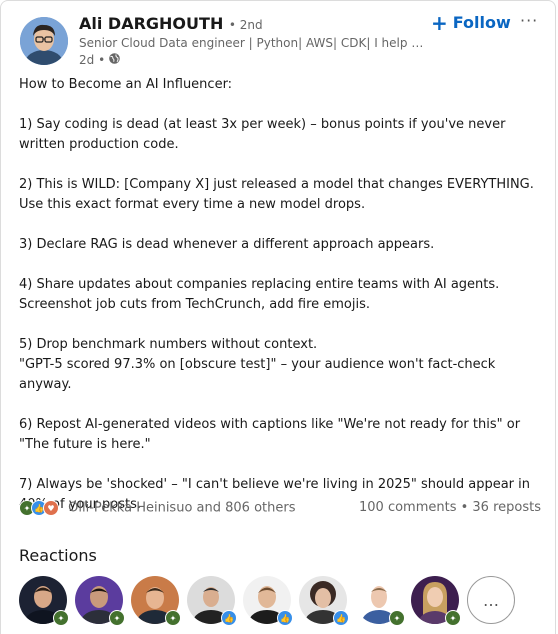 This screenshot has width=558, height=634. What do you see at coordinates (44, 41) in the screenshot?
I see `author-avatar` at bounding box center [44, 41].